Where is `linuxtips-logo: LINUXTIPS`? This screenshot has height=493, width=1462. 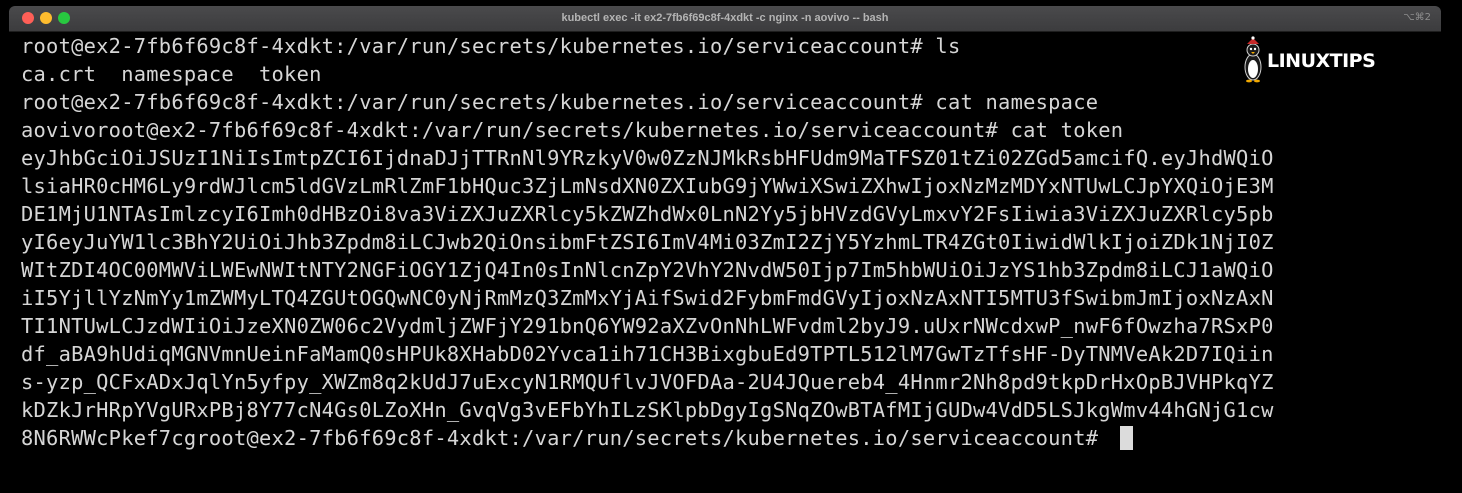 linuxtips-logo: LINUXTIPS is located at coordinates (1315, 61).